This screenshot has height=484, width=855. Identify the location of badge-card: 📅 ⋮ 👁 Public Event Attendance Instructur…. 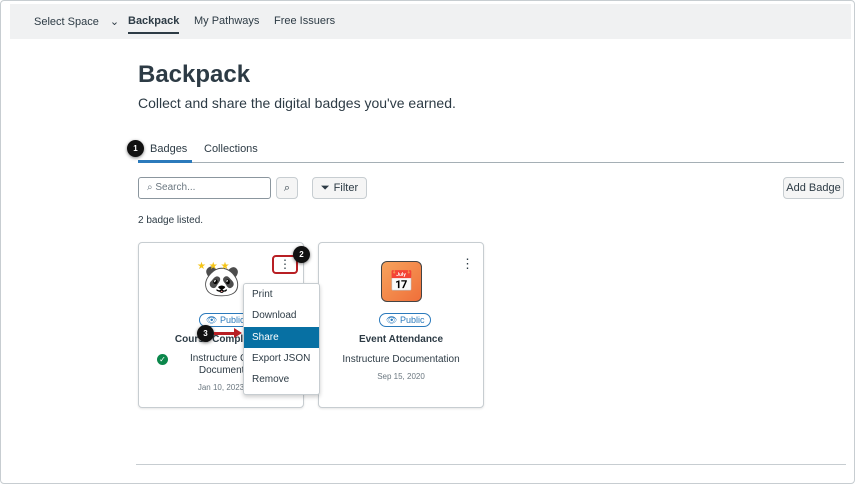
(401, 325).